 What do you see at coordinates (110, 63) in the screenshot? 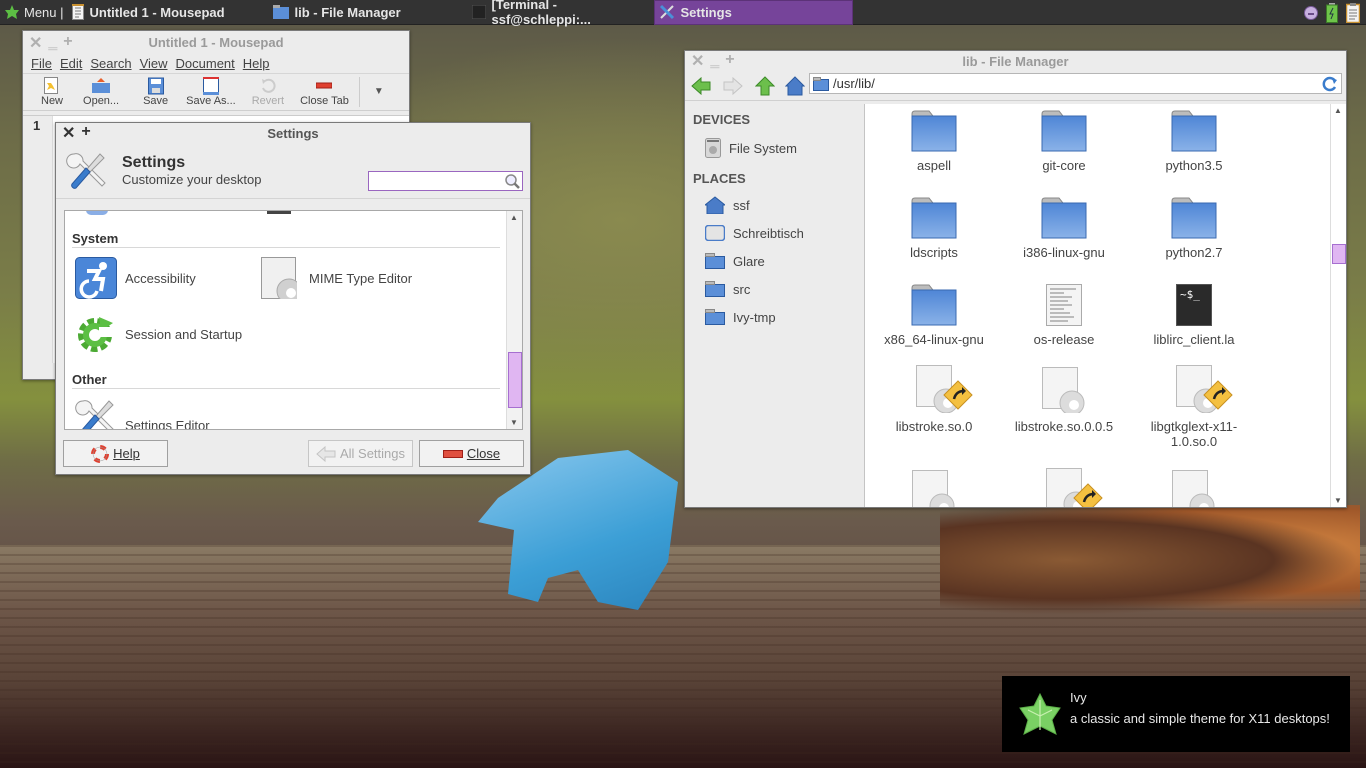
I see `menu-search: Search` at bounding box center [110, 63].